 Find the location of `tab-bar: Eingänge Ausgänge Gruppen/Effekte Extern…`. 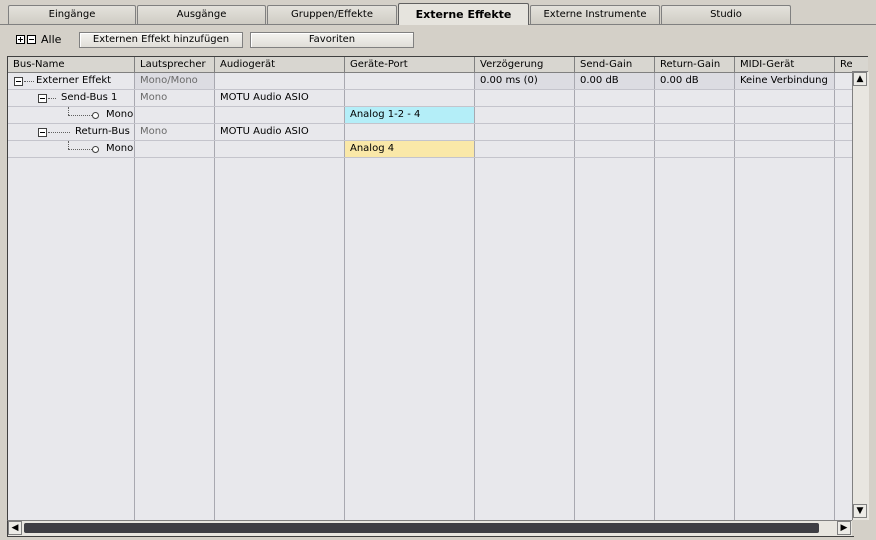

tab-bar: Eingänge Ausgänge Gruppen/Effekte Extern… is located at coordinates (438, 13).